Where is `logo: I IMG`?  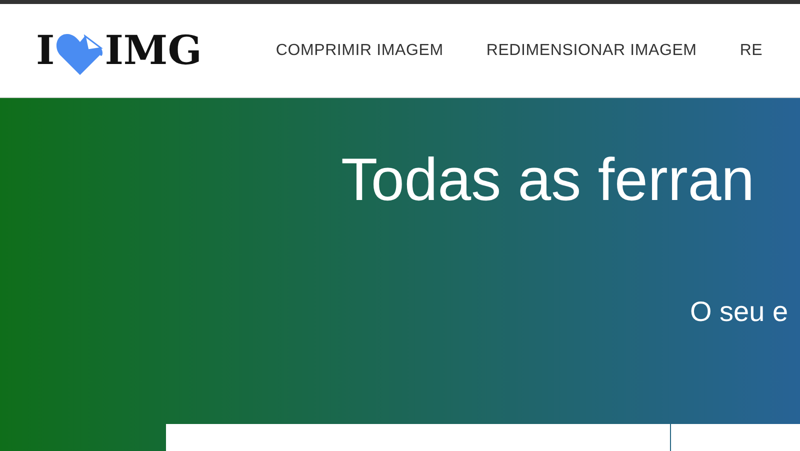 logo: I IMG is located at coordinates (119, 50).